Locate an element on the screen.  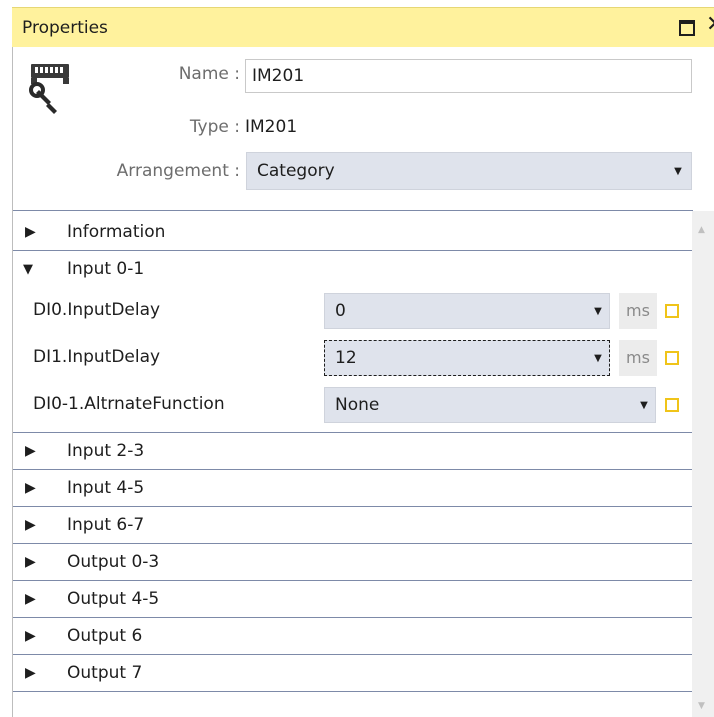
property-value-combo: 0 ▼ is located at coordinates (467, 311).